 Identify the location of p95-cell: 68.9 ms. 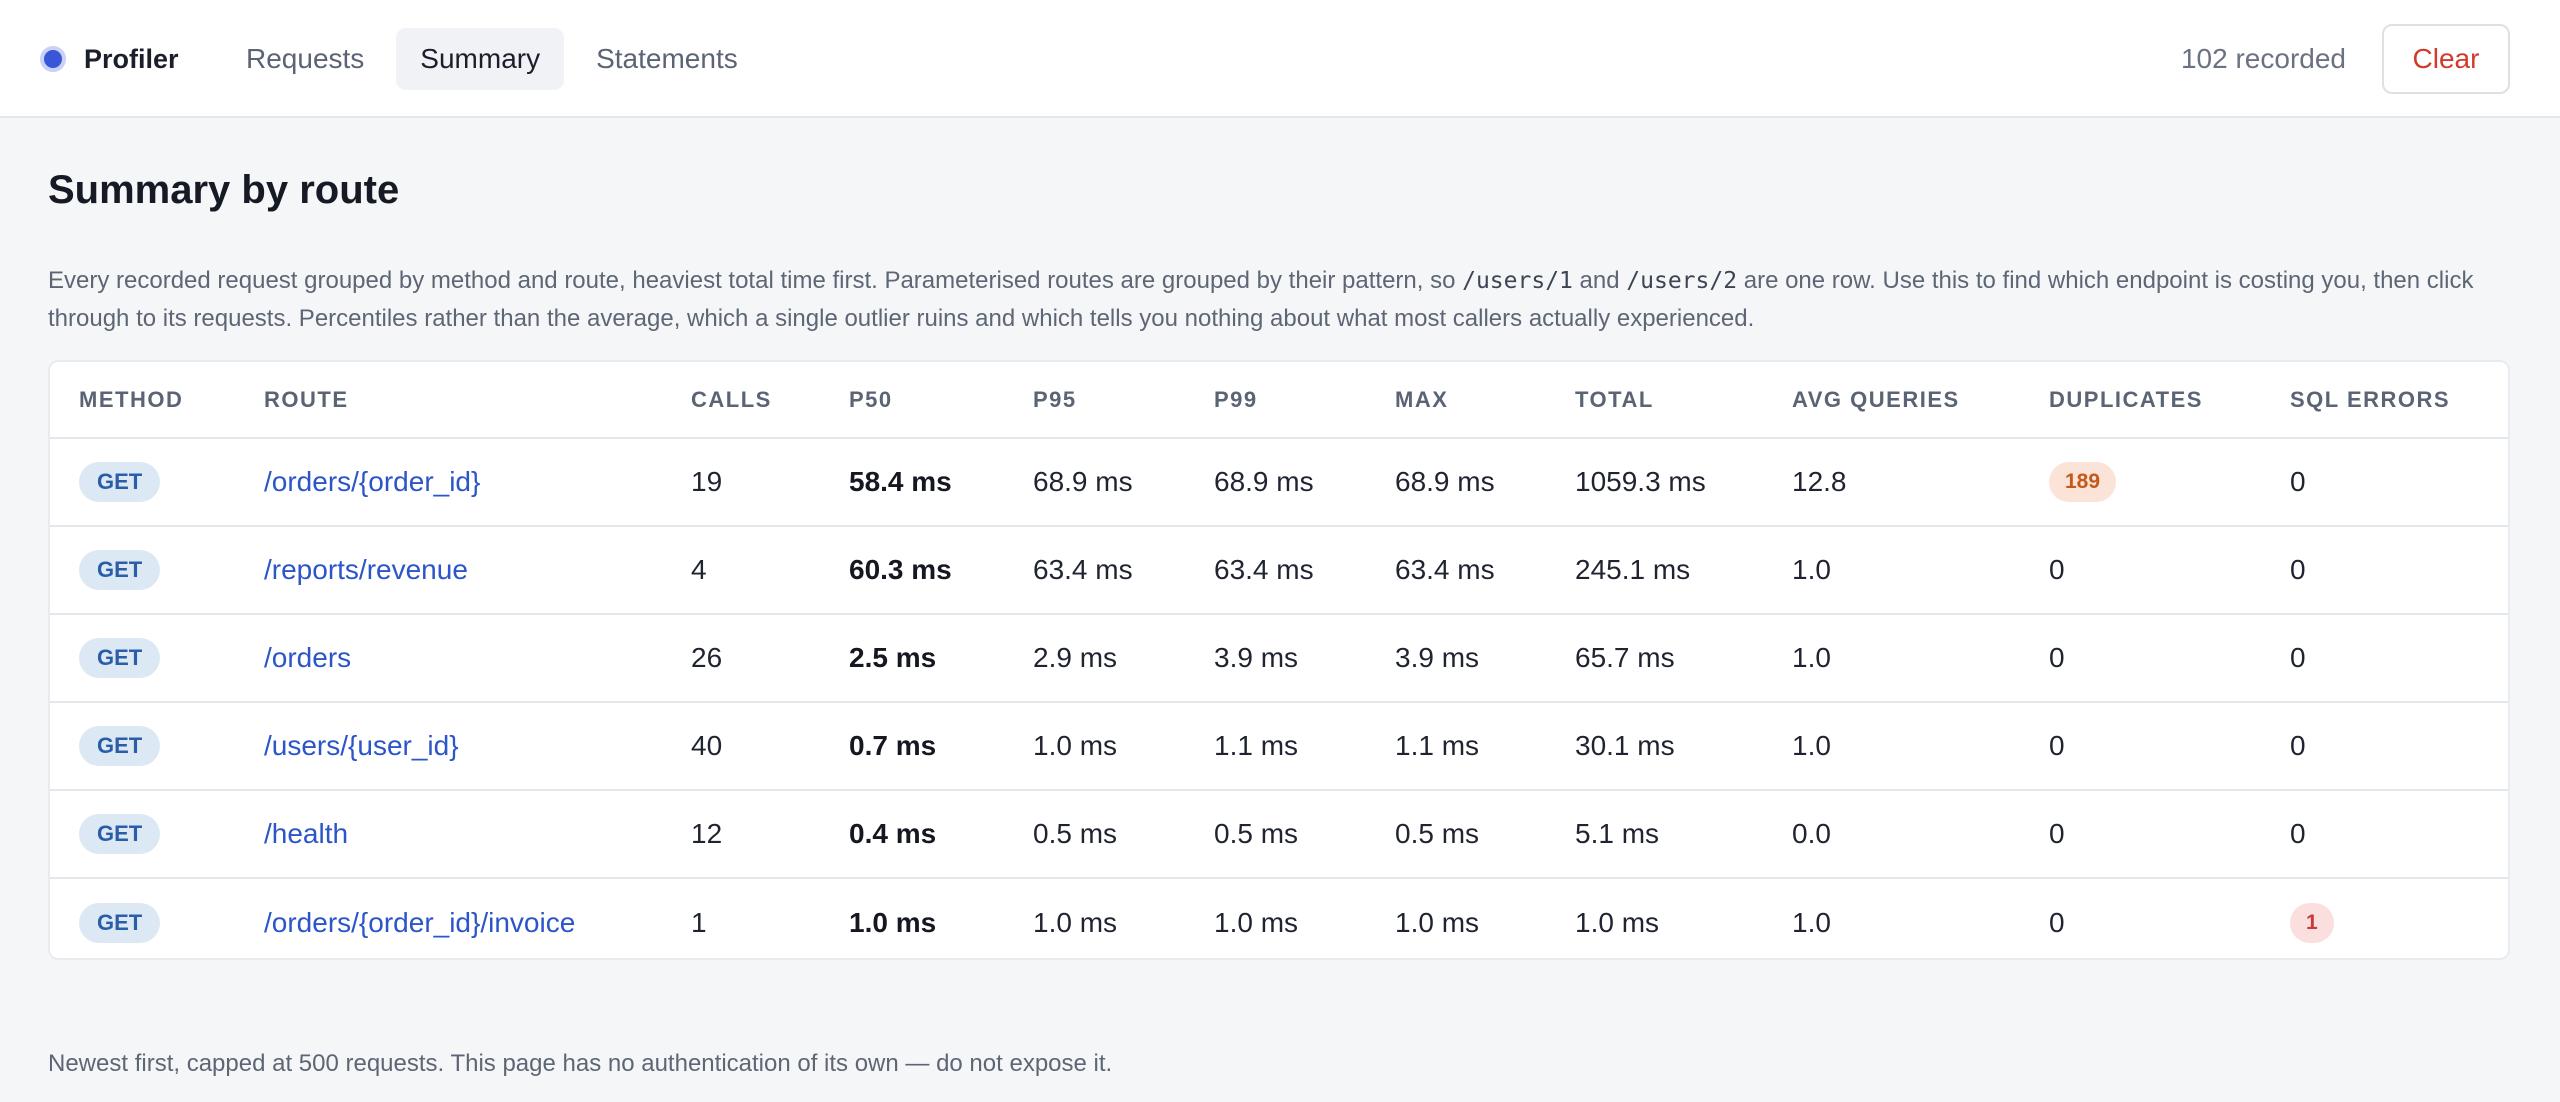
(1083, 481).